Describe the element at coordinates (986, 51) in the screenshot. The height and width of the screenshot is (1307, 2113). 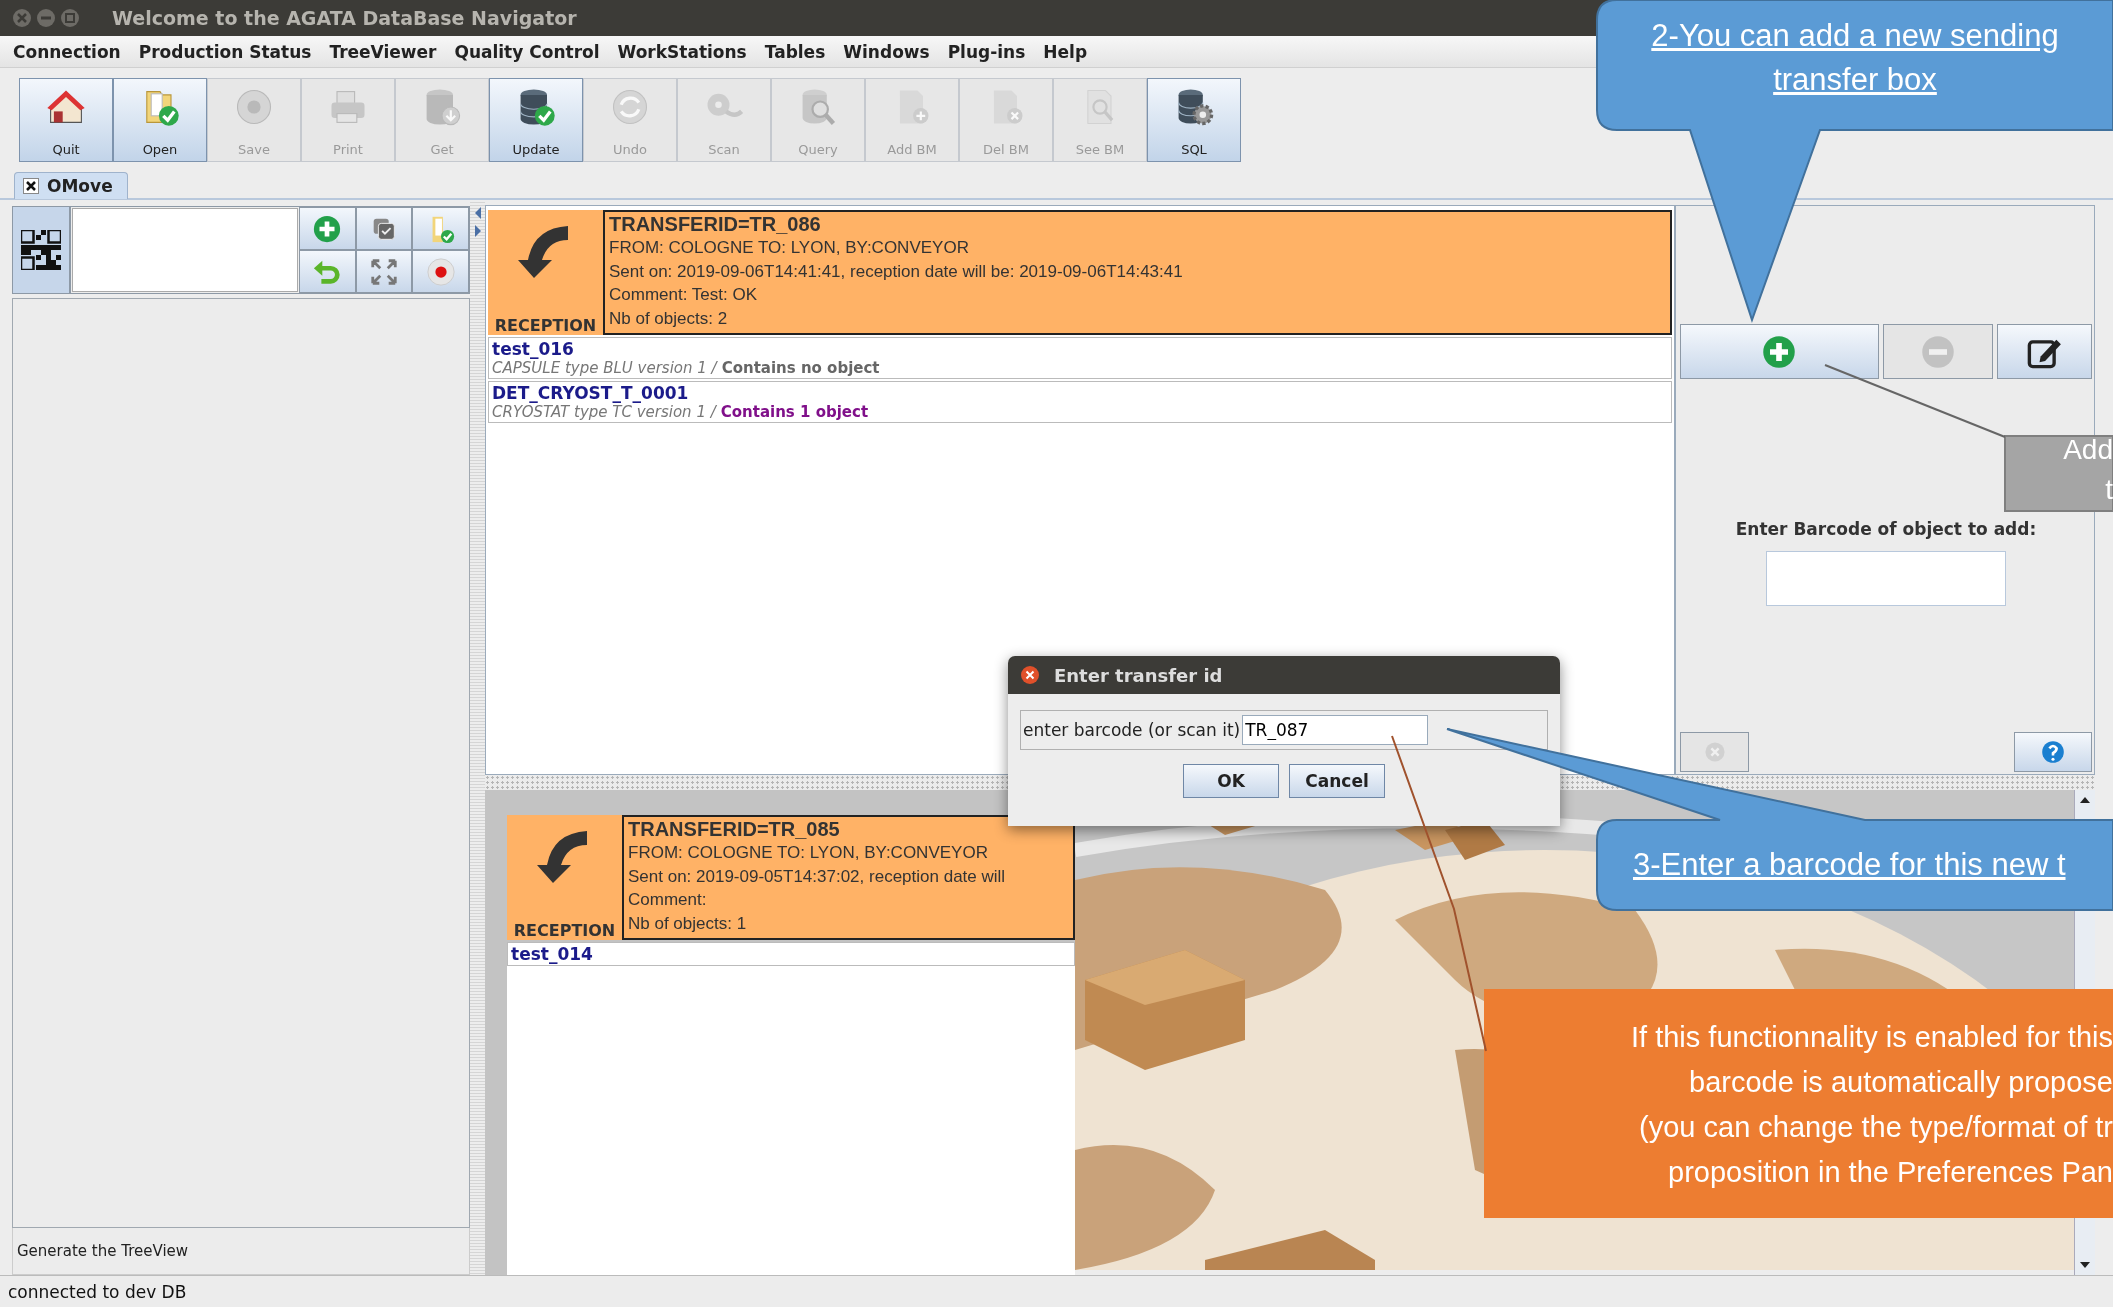
I see `menu-item: Plug-ins` at that location.